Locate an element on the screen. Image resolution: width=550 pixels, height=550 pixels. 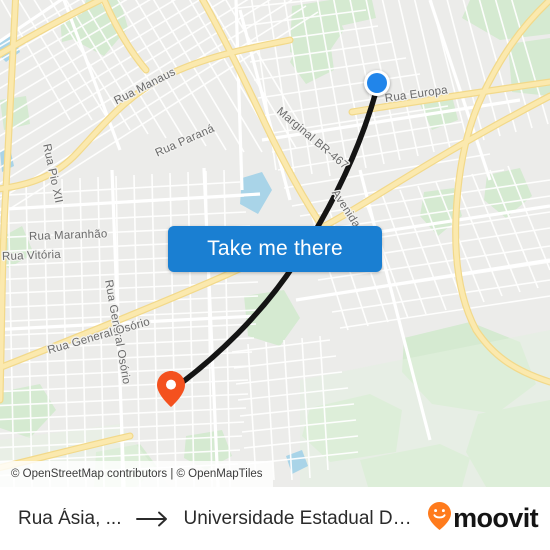
origin-marker-dot is located at coordinates (377, 83).